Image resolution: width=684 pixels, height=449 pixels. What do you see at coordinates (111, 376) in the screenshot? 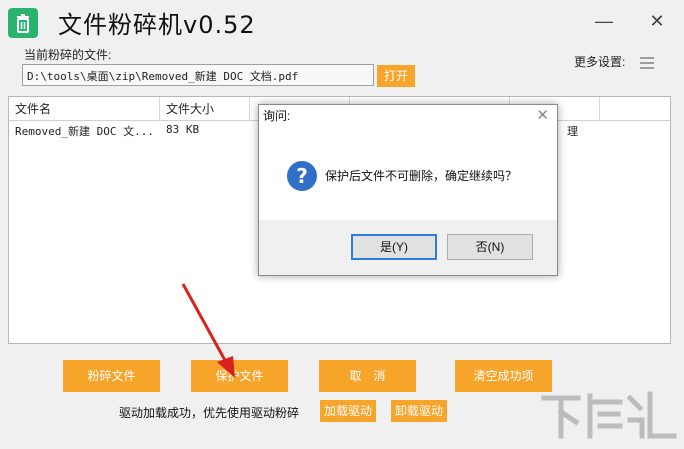
I see `shred-file-button: 粉碎文件` at bounding box center [111, 376].